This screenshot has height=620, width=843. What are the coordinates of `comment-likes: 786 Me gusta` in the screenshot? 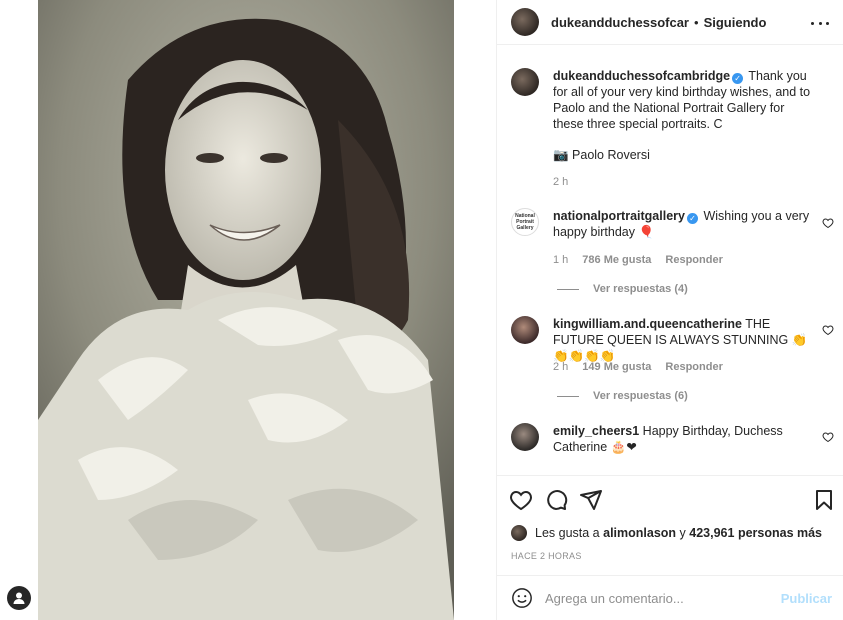 It's located at (616, 260).